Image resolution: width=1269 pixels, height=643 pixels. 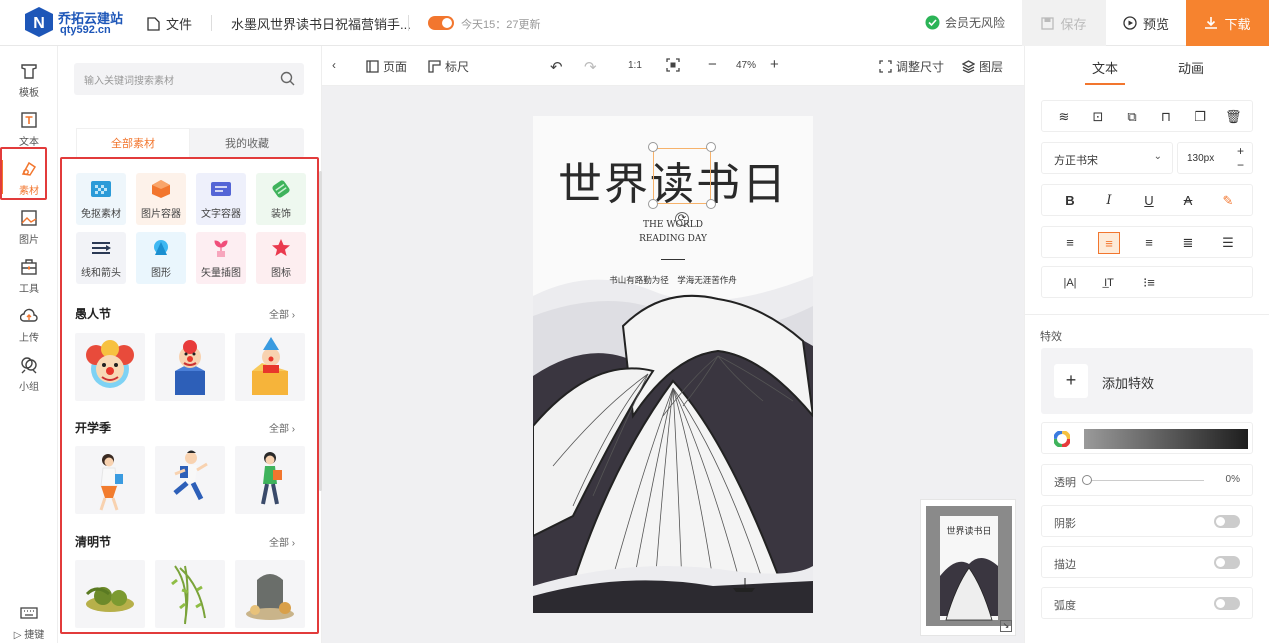 I want to click on nav-item-team: 小组, so click(x=29, y=373).